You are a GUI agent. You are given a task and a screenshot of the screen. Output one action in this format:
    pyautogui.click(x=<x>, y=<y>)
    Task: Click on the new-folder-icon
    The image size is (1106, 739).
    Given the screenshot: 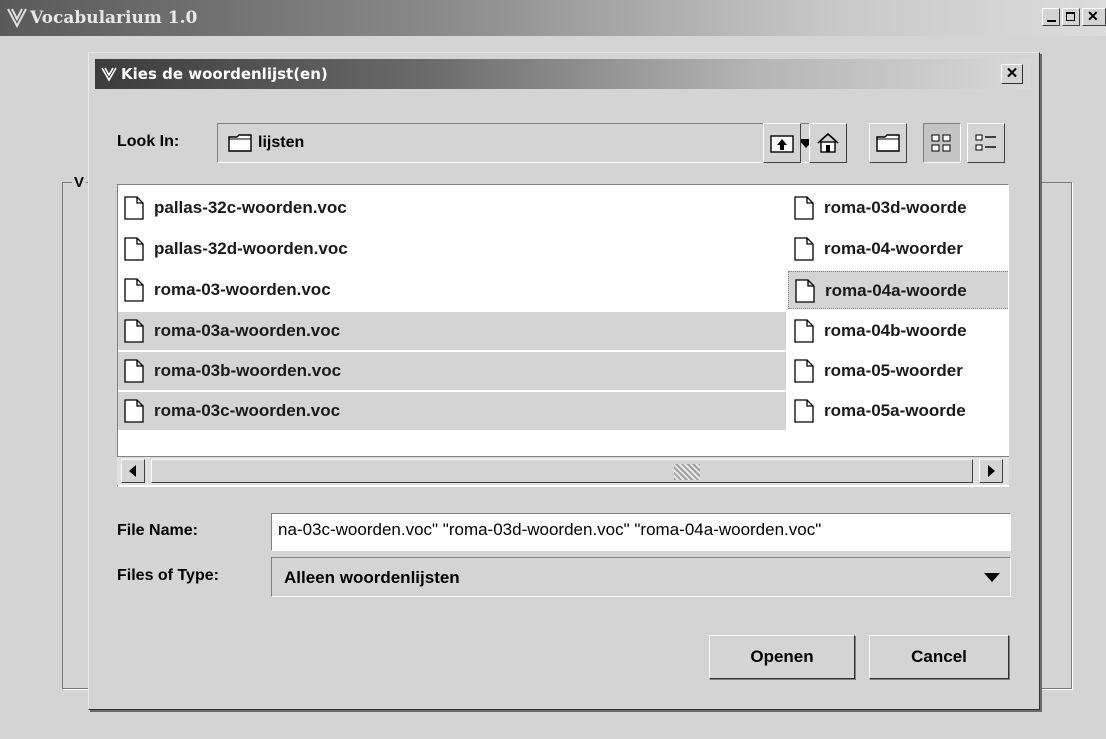 What is the action you would take?
    pyautogui.click(x=888, y=143)
    